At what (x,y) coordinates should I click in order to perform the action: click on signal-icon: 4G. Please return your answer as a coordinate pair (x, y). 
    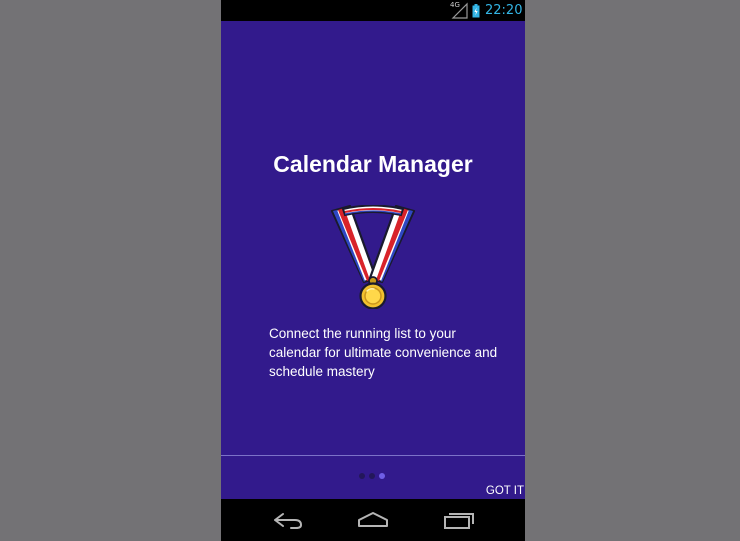
    Looking at the image, I should click on (459, 10).